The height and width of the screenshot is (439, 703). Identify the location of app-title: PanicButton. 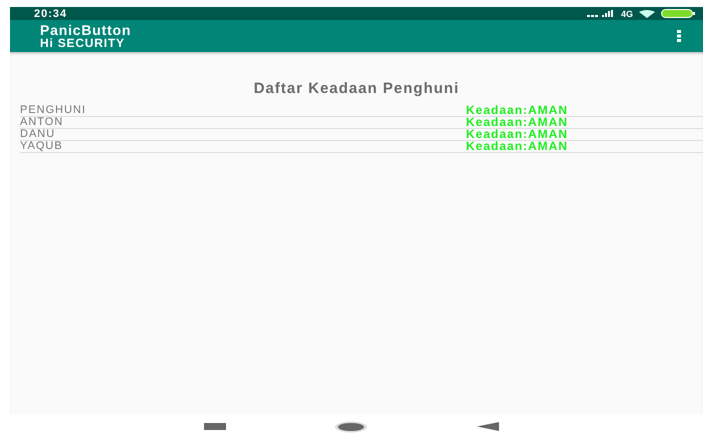
(86, 29).